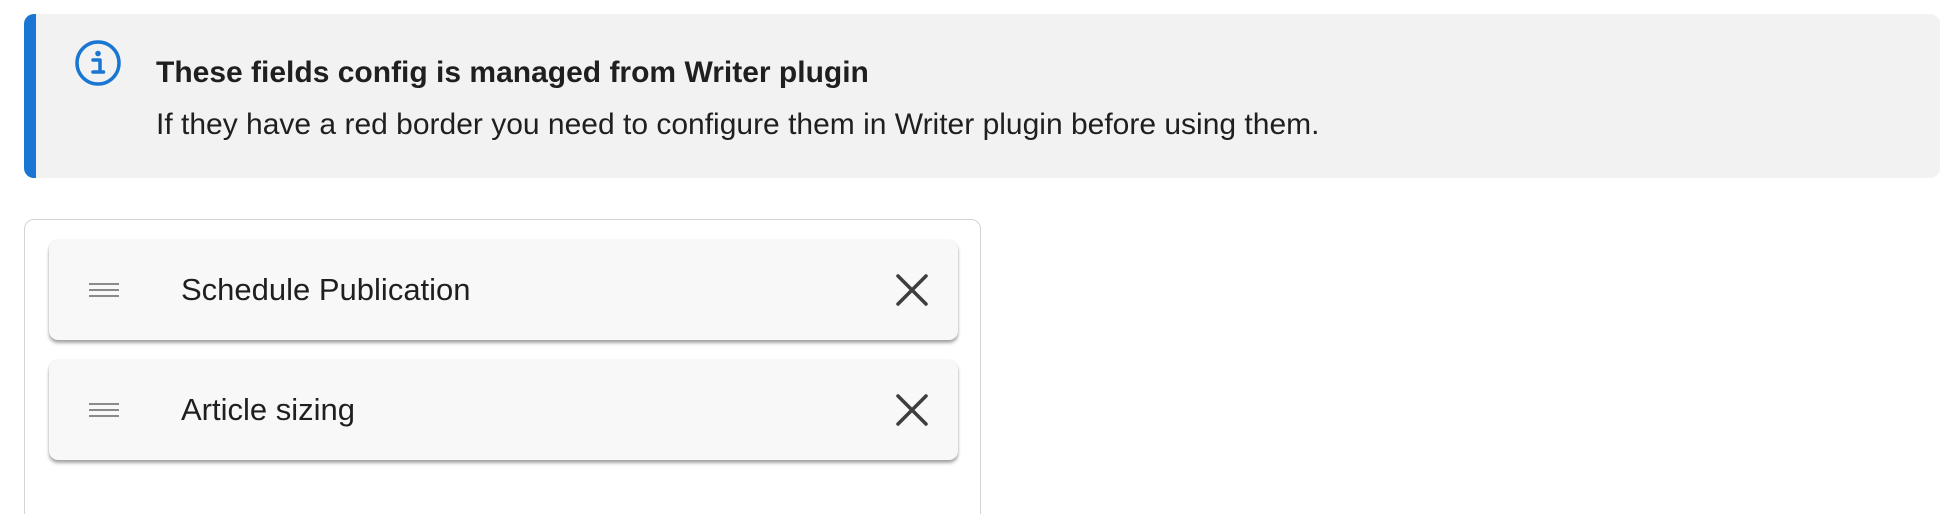  Describe the element at coordinates (503, 410) in the screenshot. I see `field-item-article-sizing: Article sizing` at that location.